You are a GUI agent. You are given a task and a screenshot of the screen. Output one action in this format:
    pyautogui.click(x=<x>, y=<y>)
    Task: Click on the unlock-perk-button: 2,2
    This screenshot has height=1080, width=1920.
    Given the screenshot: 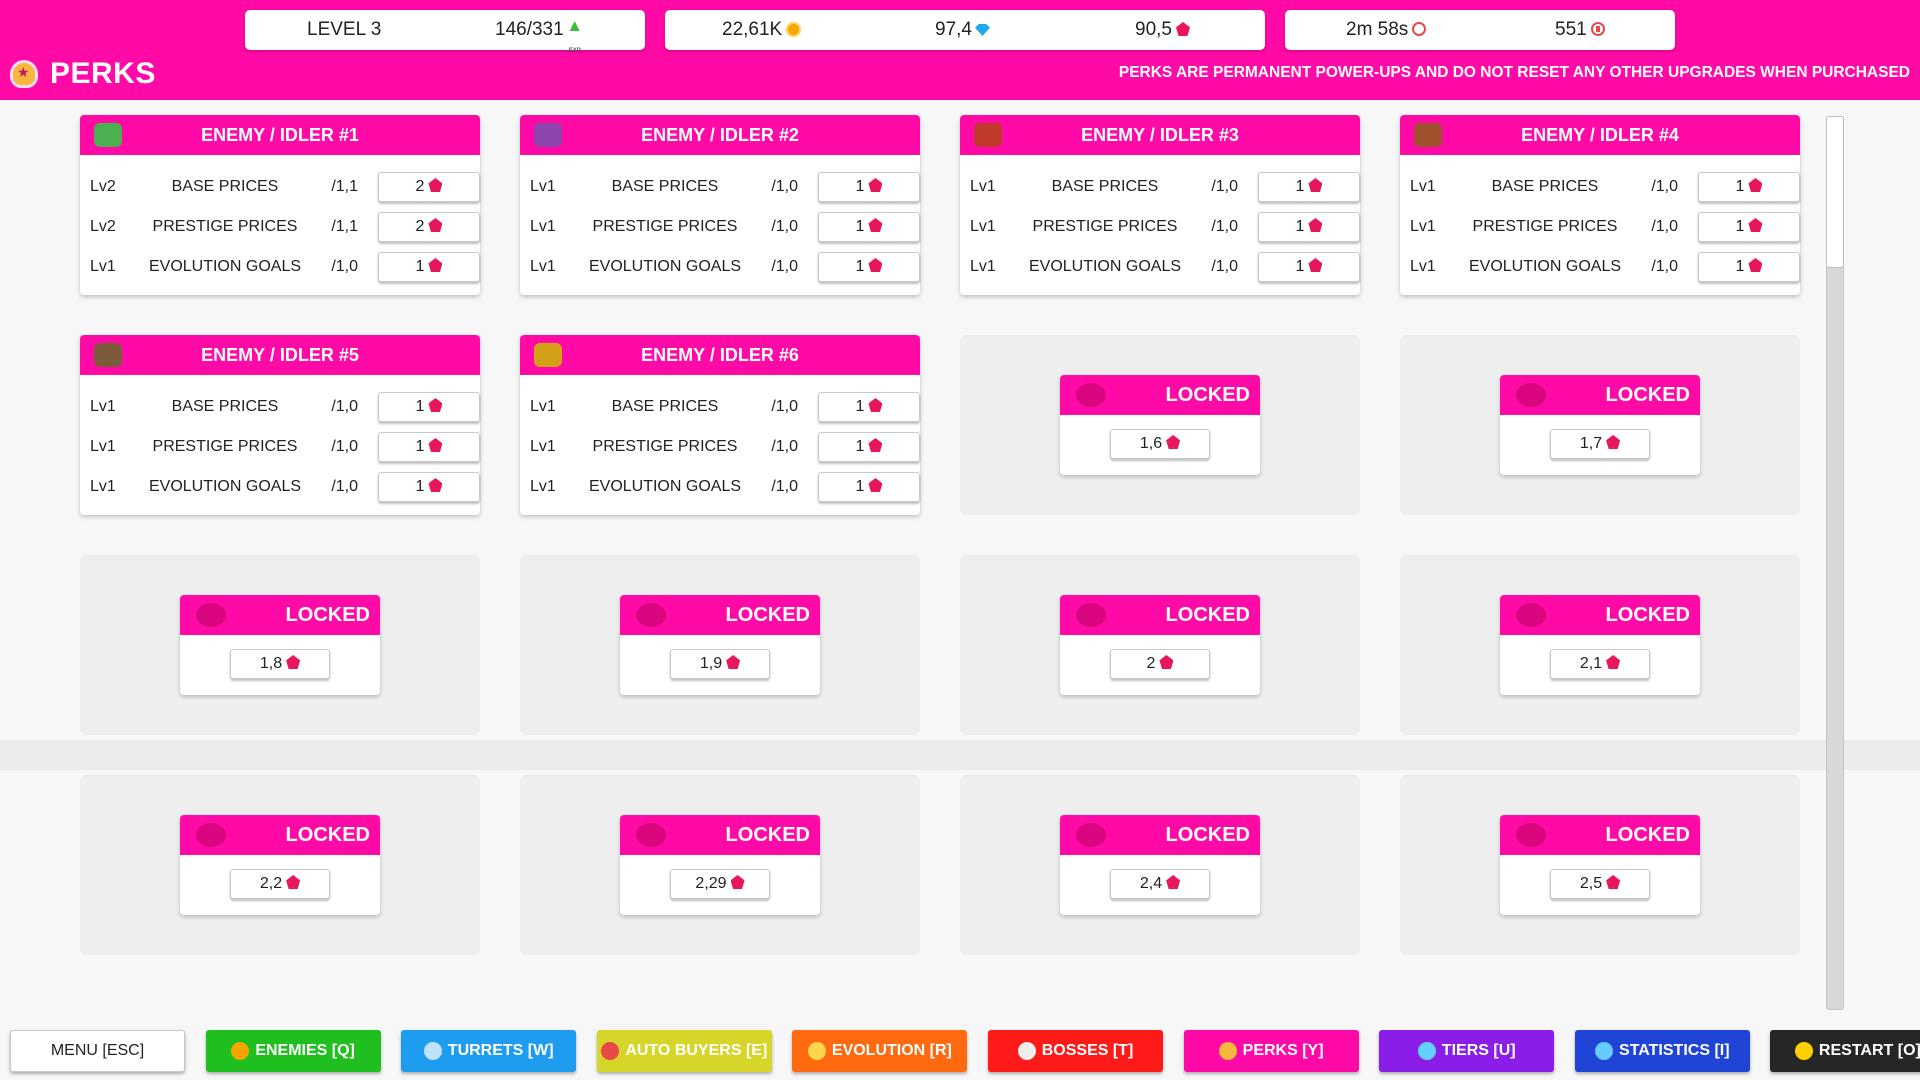 What is the action you would take?
    pyautogui.click(x=280, y=884)
    